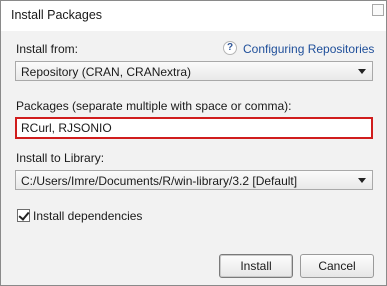 This screenshot has height=286, width=387. Describe the element at coordinates (60, 158) in the screenshot. I see `install-to-library-label: Install to Library:` at that location.